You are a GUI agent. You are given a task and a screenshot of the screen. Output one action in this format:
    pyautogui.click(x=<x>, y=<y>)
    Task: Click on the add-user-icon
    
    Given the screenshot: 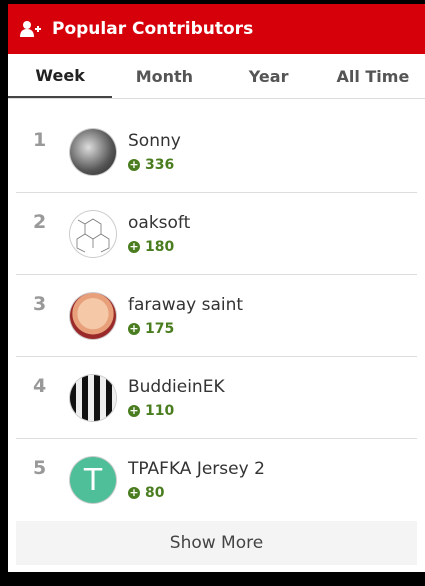 What is the action you would take?
    pyautogui.click(x=31, y=29)
    